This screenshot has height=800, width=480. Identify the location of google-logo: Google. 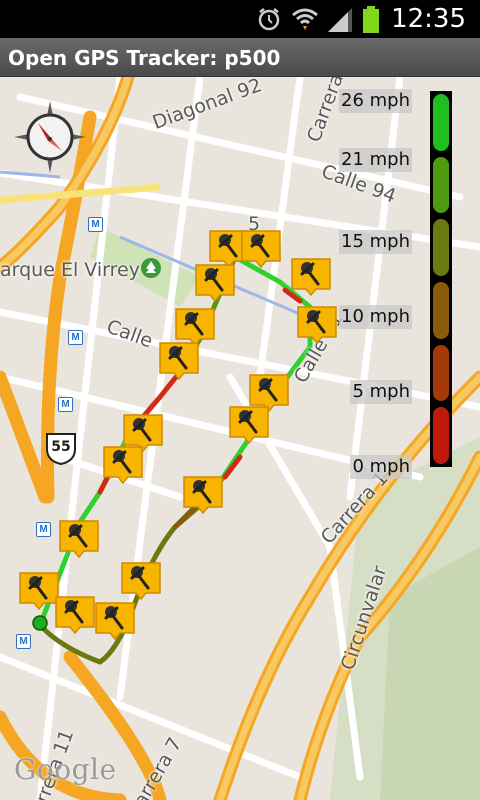
(65, 769).